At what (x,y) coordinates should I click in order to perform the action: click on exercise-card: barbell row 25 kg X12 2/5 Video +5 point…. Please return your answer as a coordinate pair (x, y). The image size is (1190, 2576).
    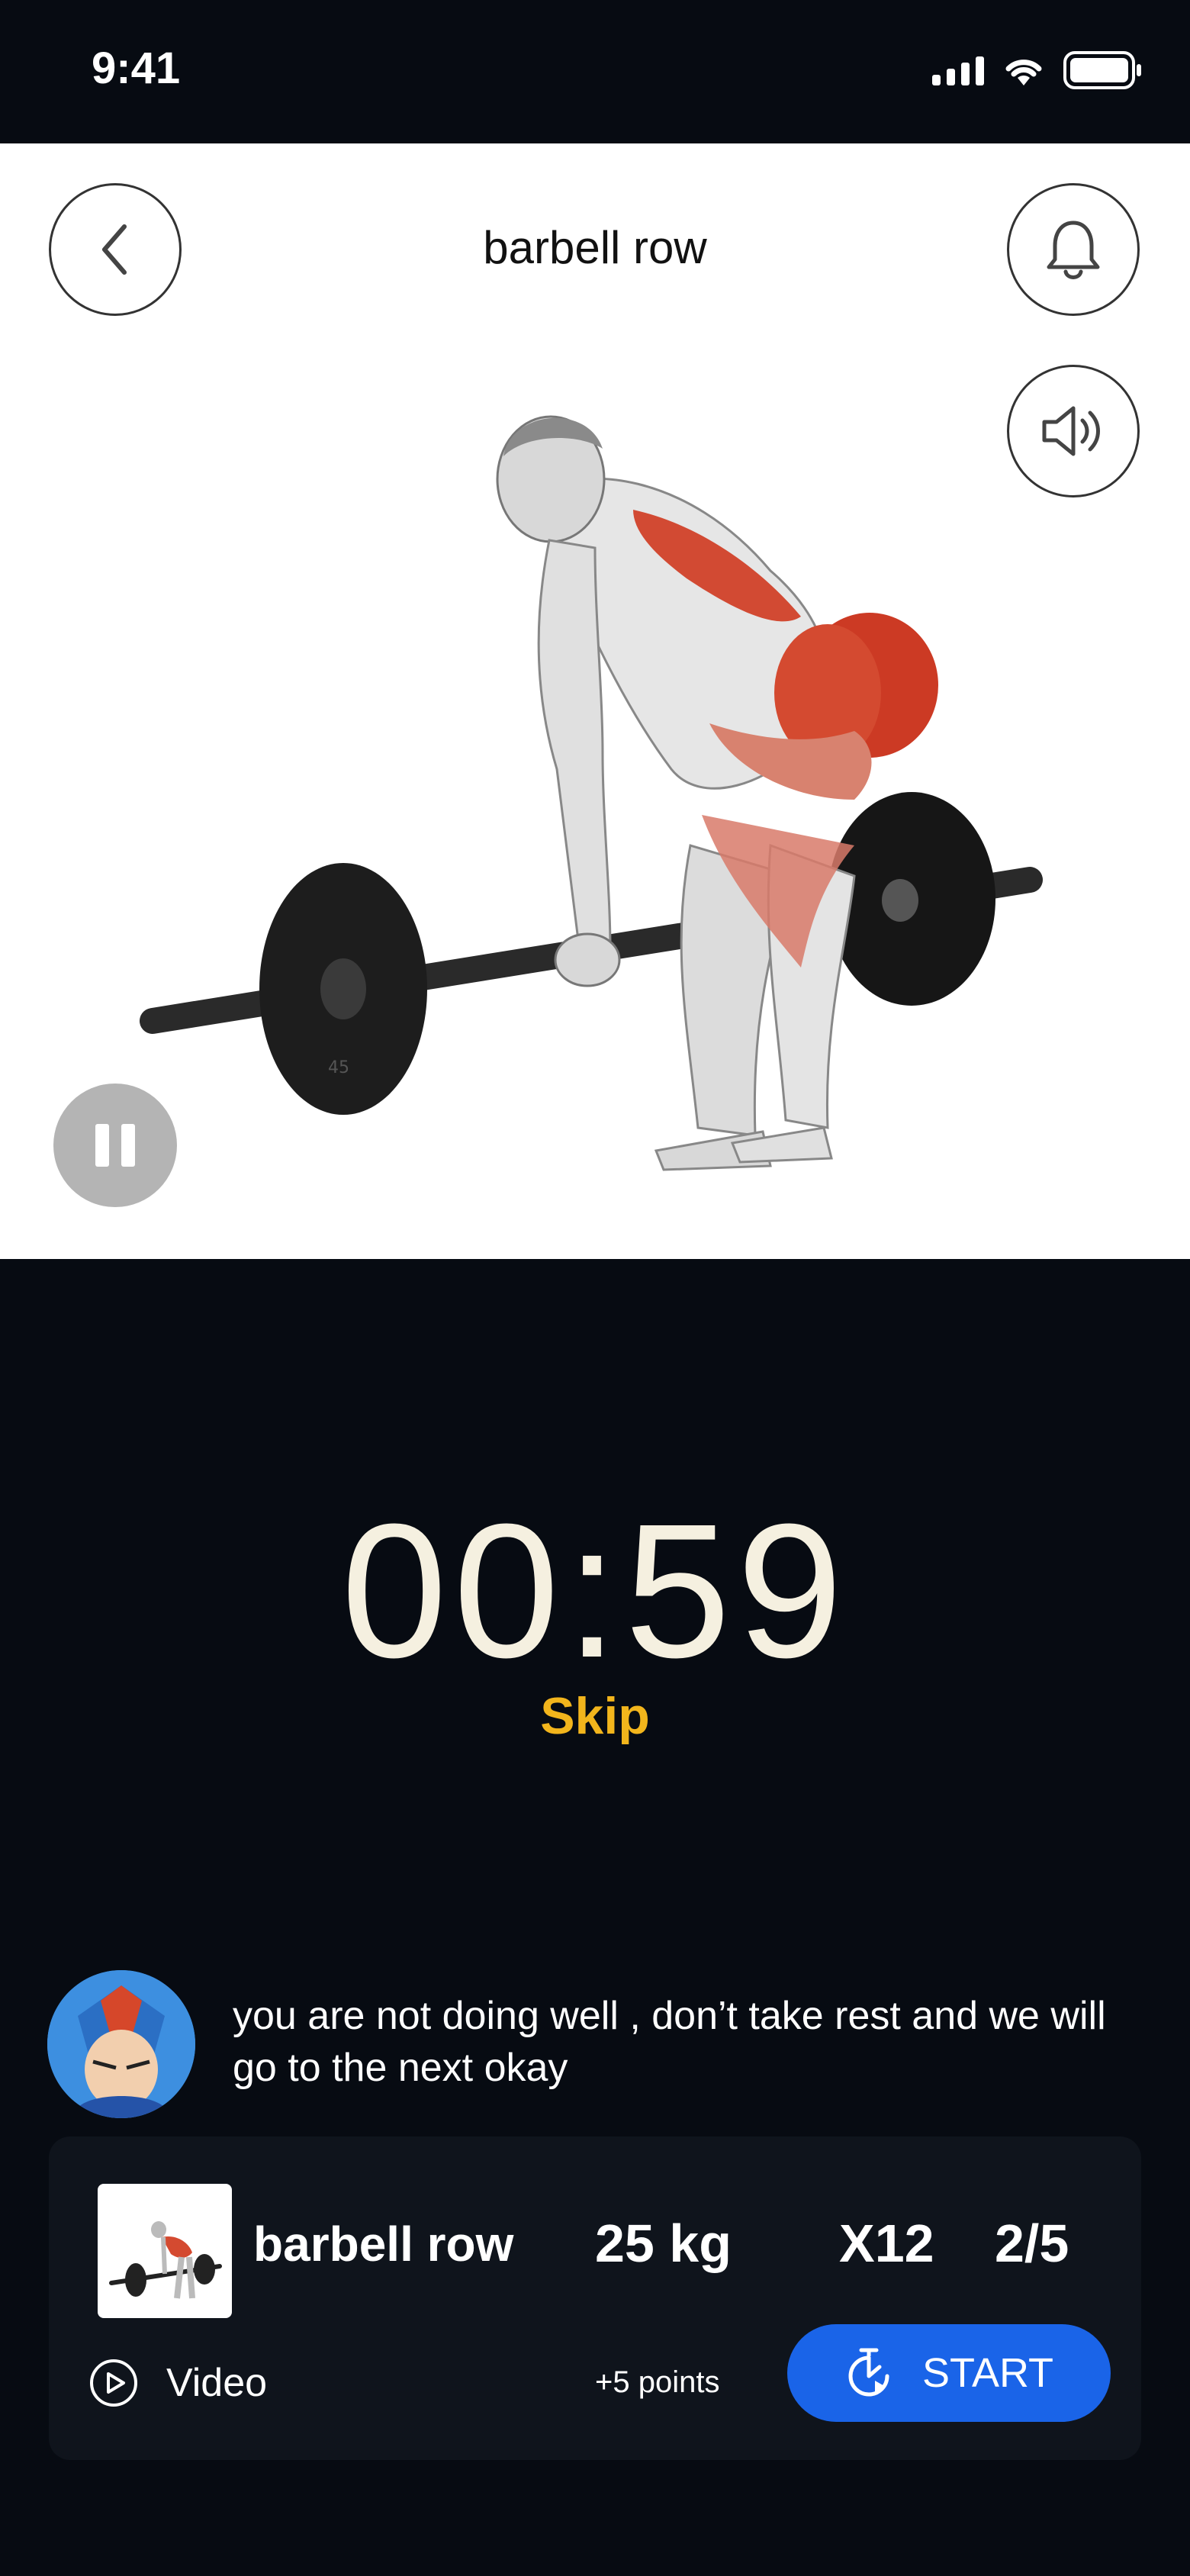
    Looking at the image, I should click on (595, 2298).